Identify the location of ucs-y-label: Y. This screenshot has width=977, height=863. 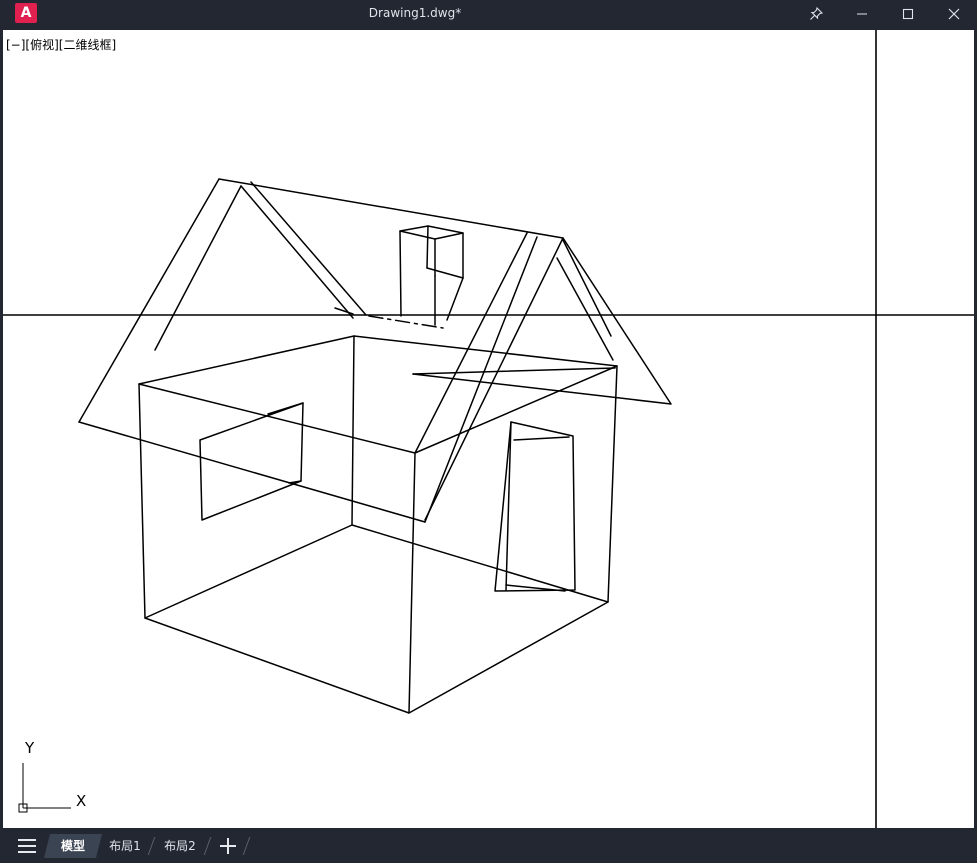
(30, 748).